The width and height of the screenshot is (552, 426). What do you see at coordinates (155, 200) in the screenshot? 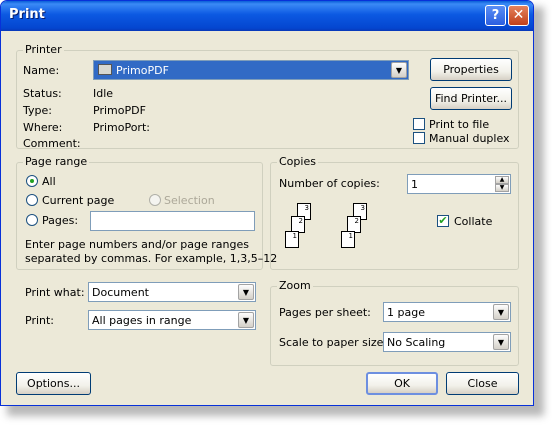
I see `selection-radio` at bounding box center [155, 200].